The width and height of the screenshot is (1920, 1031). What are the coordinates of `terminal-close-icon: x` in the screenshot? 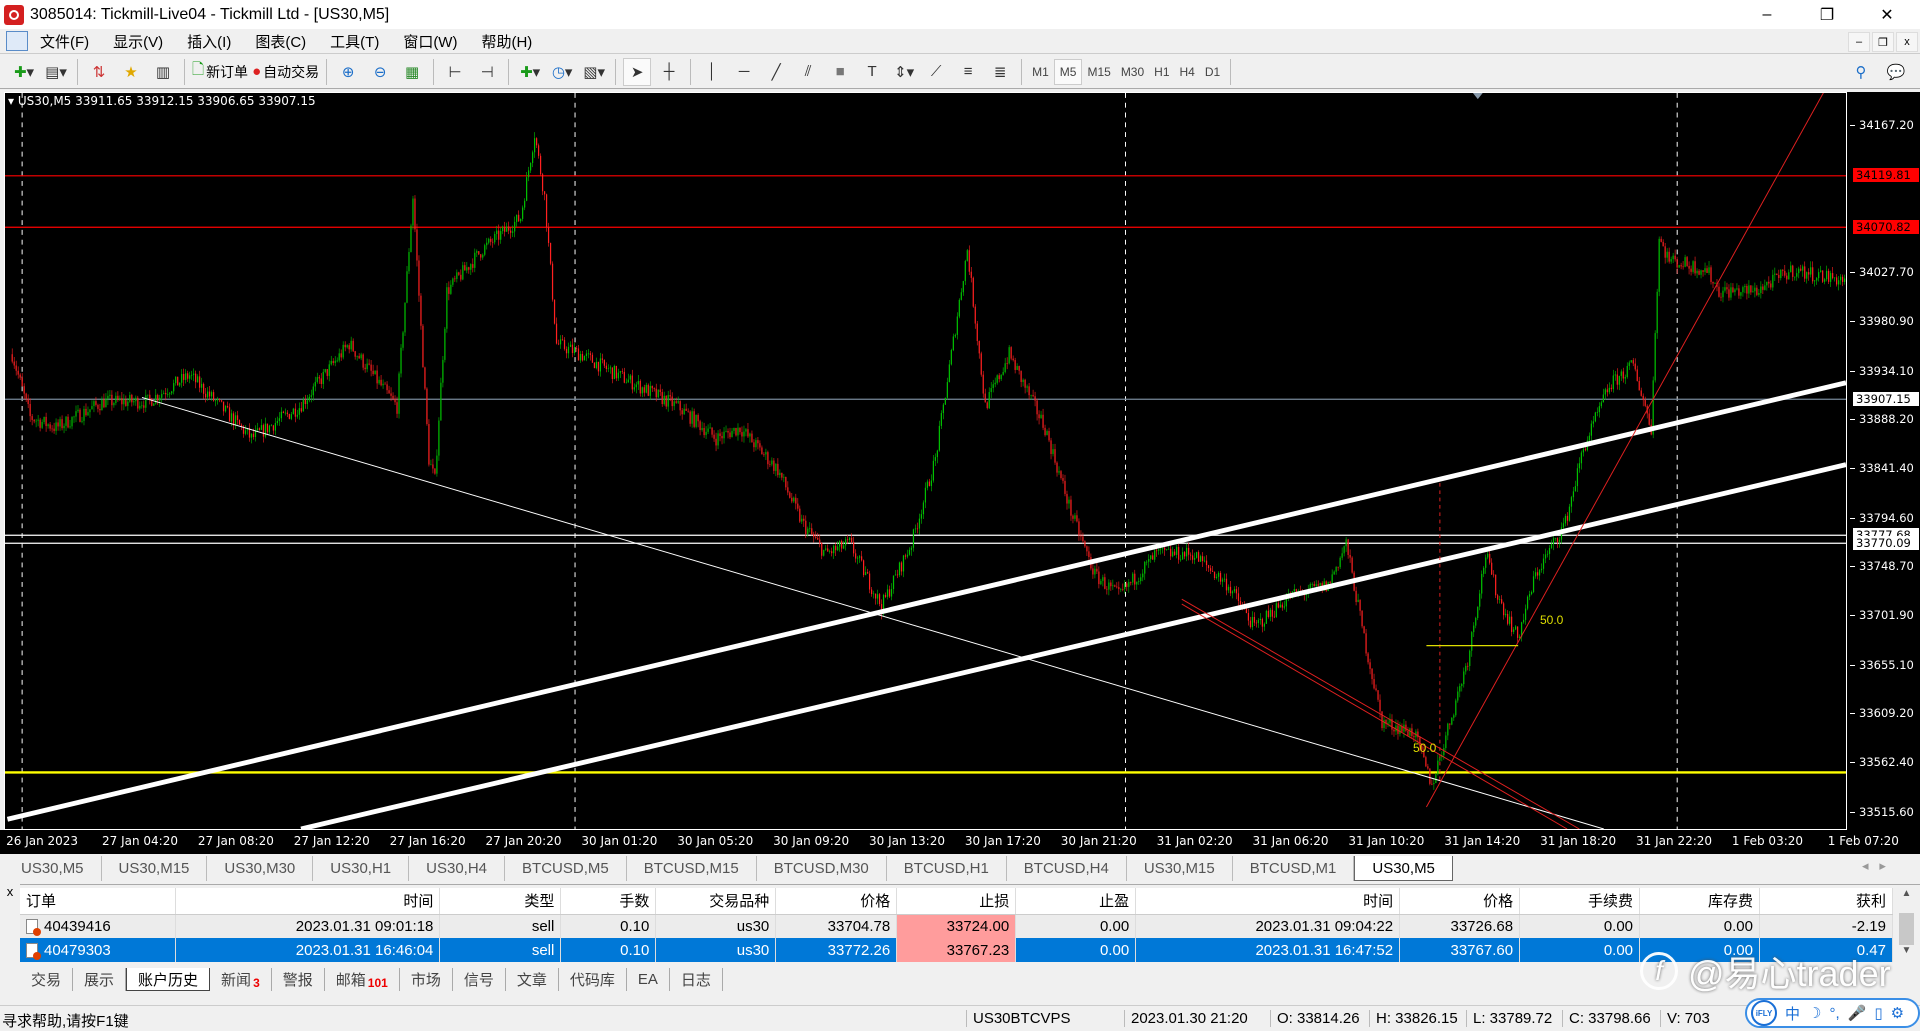 It's located at (10, 891).